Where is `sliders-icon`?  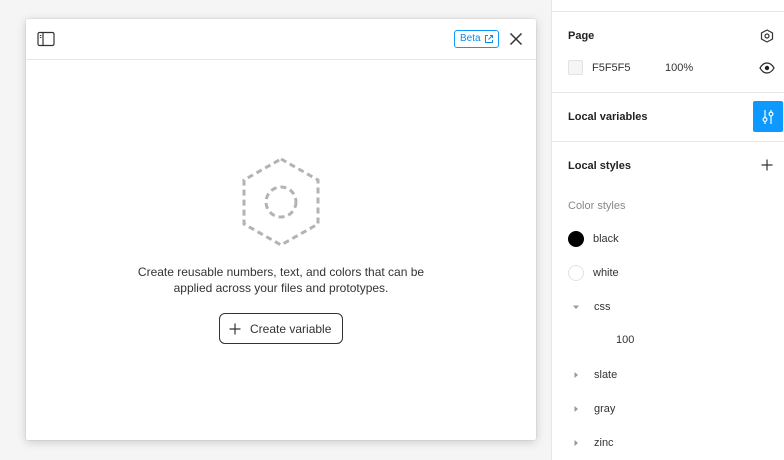
sliders-icon is located at coordinates (768, 116).